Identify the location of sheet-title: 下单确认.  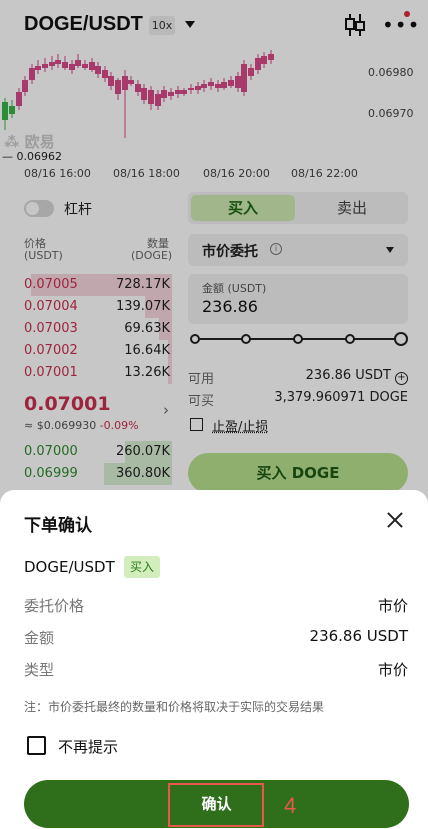
(58, 526).